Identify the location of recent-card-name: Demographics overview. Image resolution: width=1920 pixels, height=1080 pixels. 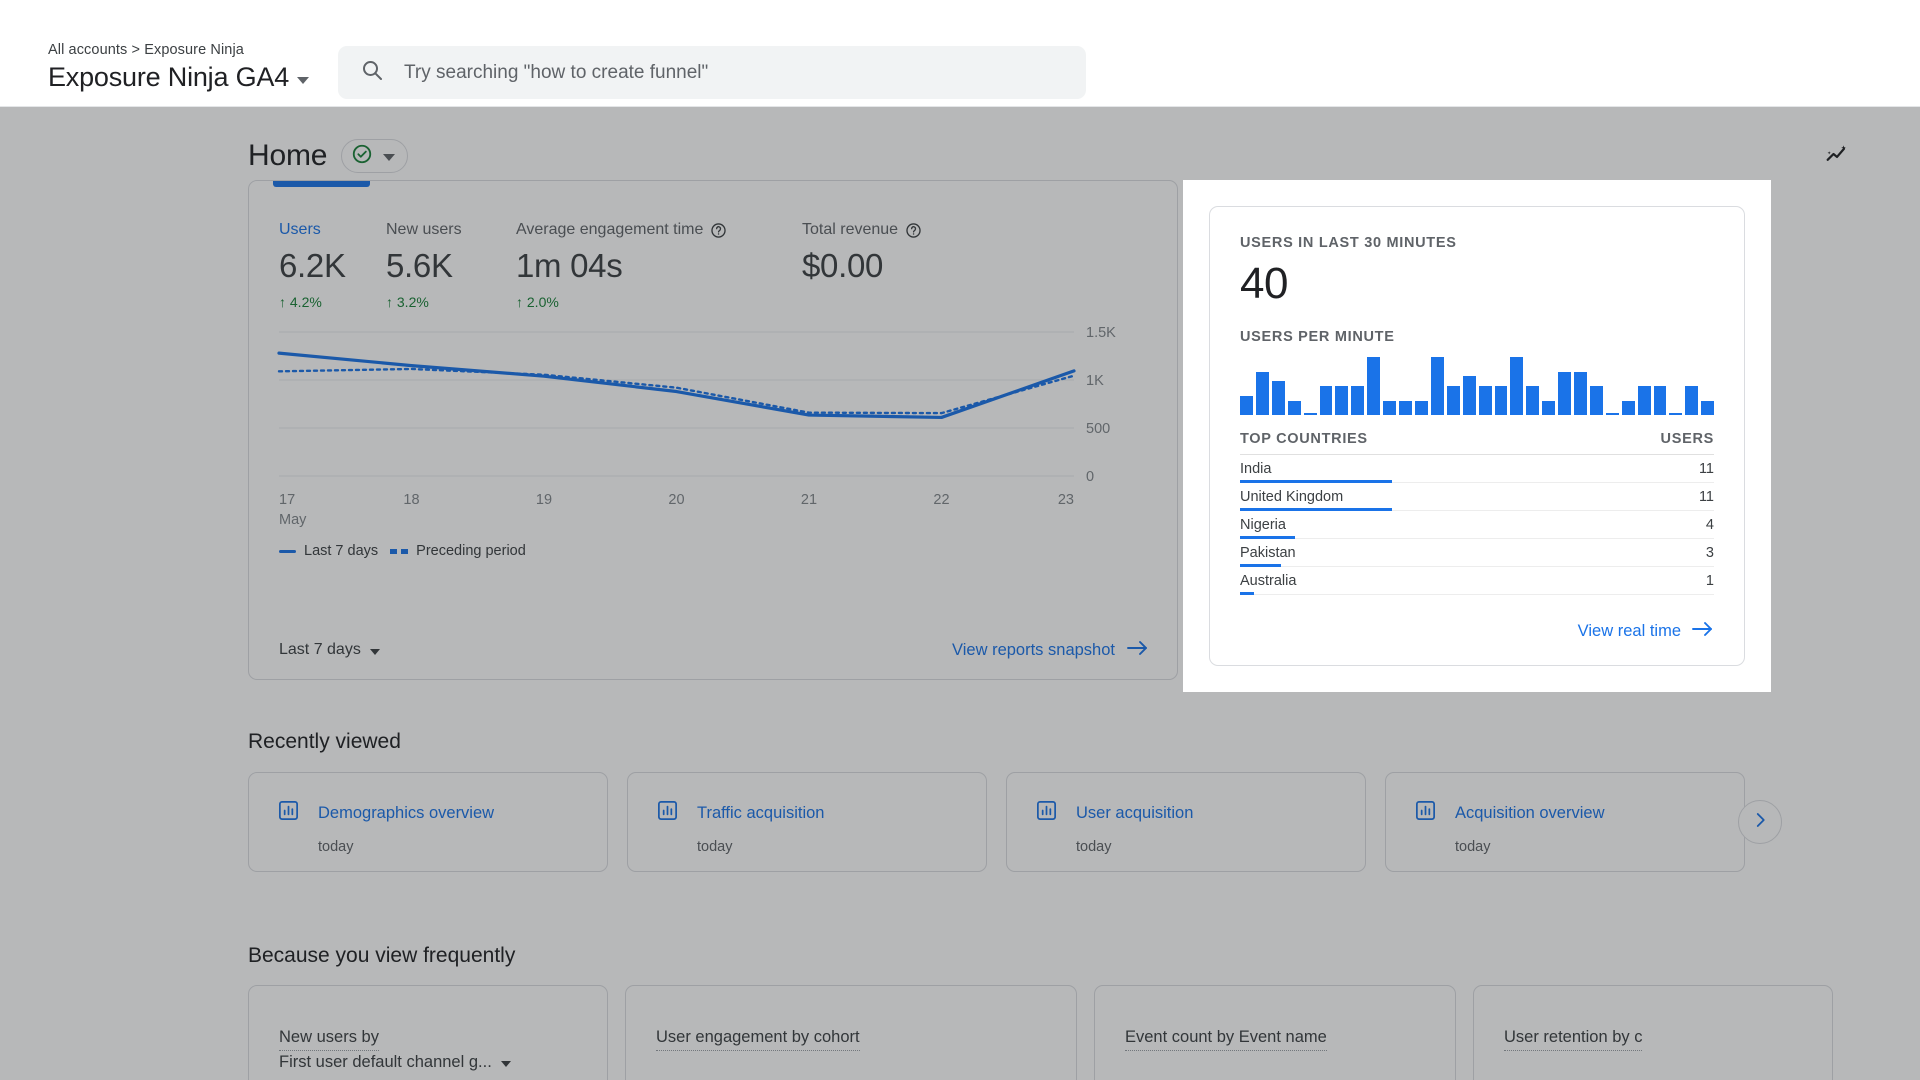
(406, 812).